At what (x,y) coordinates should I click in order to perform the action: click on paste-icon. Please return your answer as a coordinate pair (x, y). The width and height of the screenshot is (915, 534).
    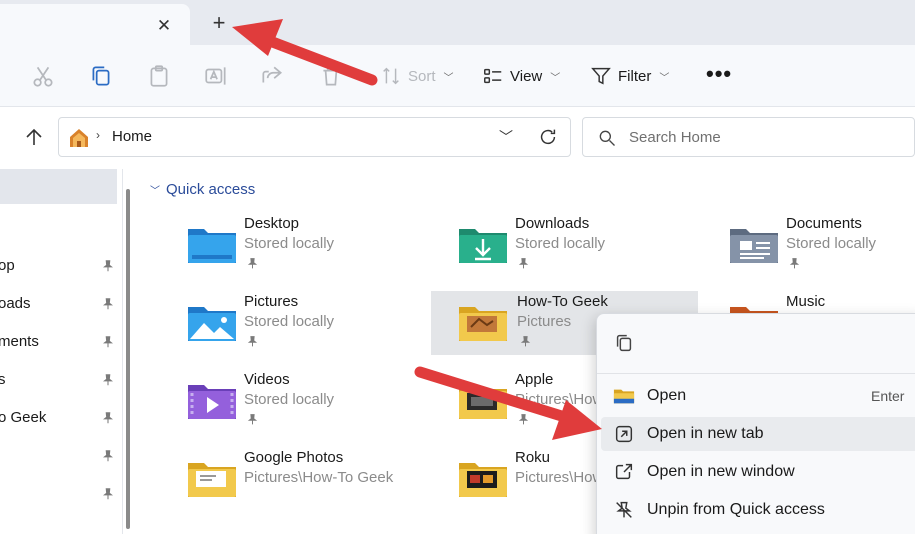
    Looking at the image, I should click on (159, 76).